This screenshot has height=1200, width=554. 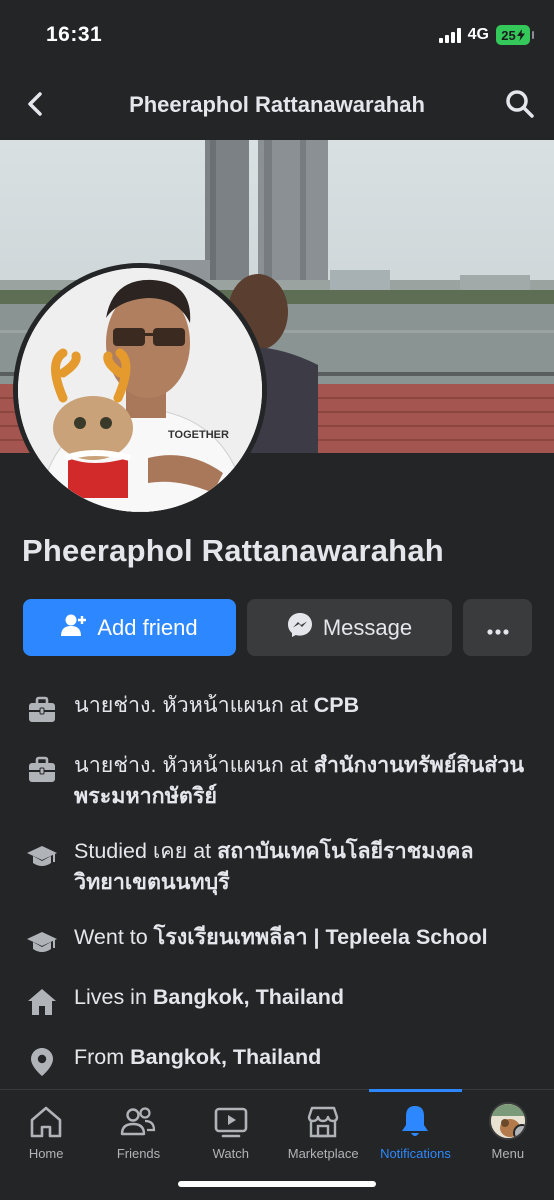 I want to click on profile-picture: TOGETHER, so click(x=140, y=390).